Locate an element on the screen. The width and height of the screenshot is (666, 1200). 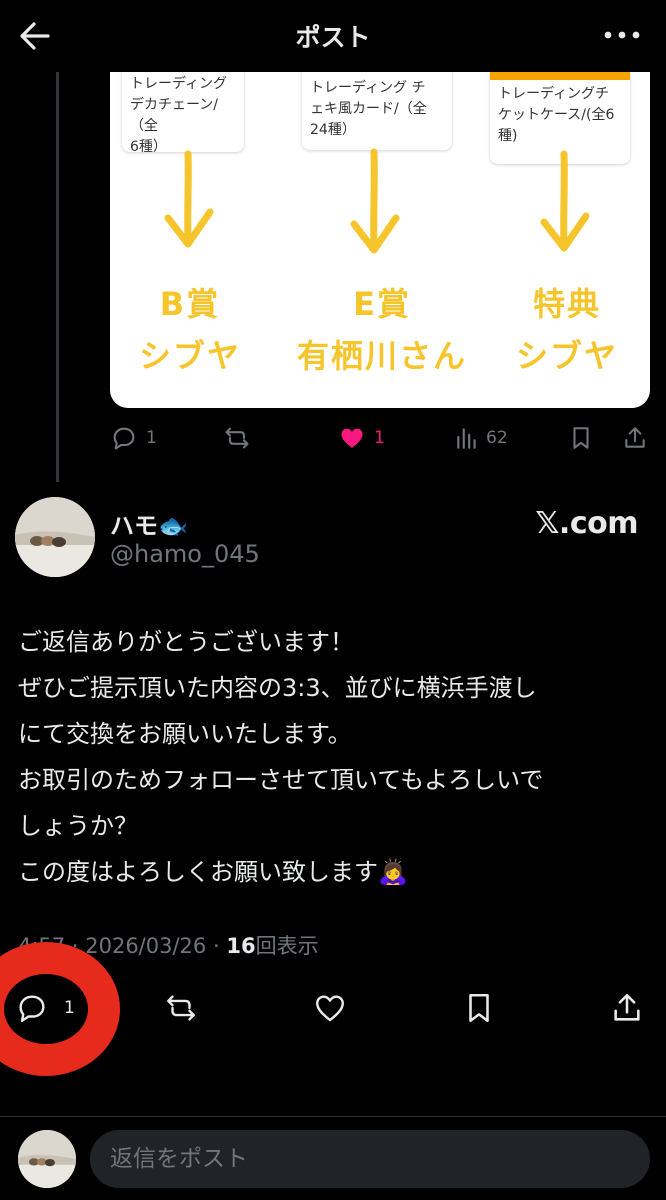
parent-post-actions: 1 1 62 is located at coordinates (380, 438).